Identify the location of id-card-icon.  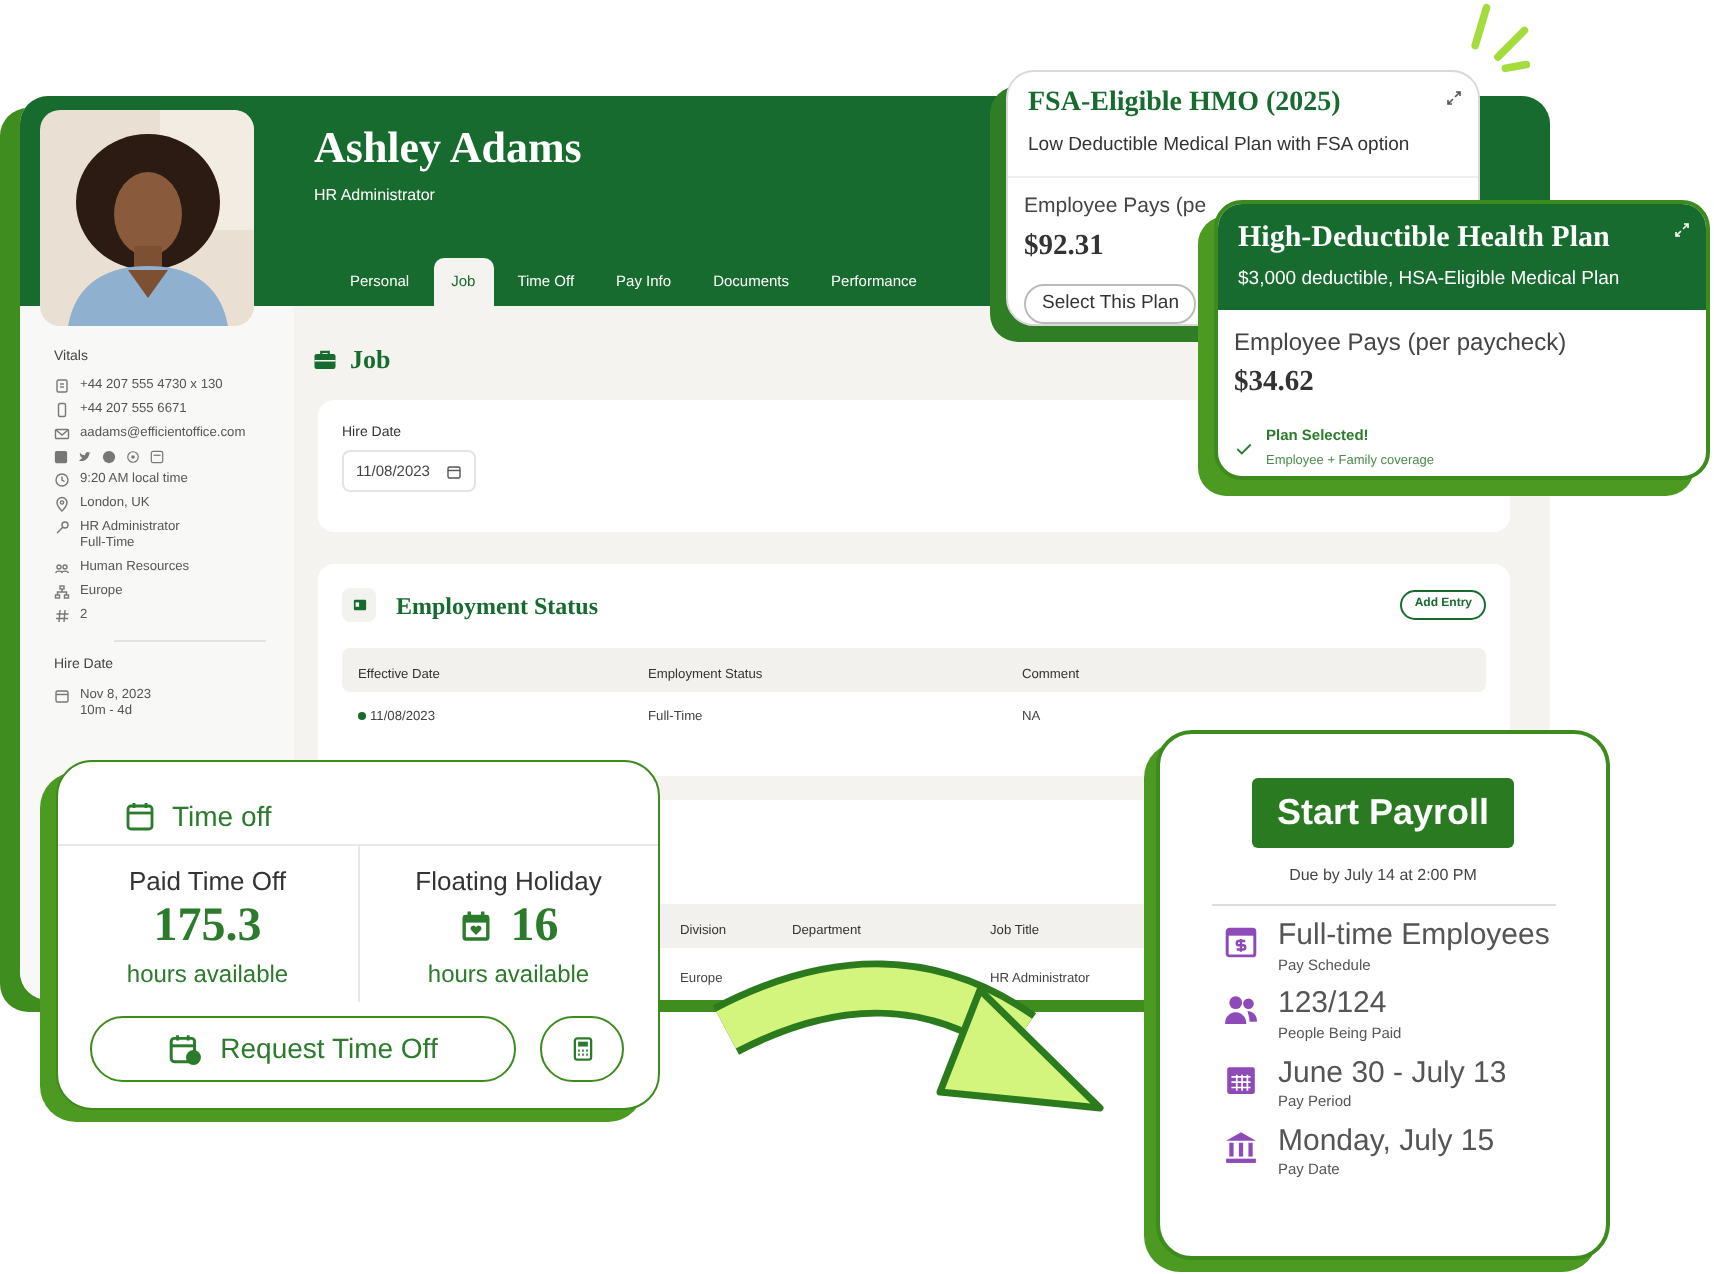
(359, 605).